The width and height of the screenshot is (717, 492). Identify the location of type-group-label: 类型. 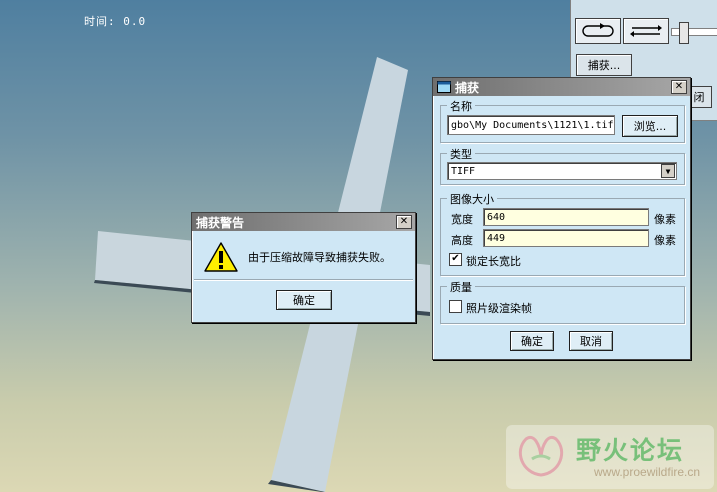
(461, 154).